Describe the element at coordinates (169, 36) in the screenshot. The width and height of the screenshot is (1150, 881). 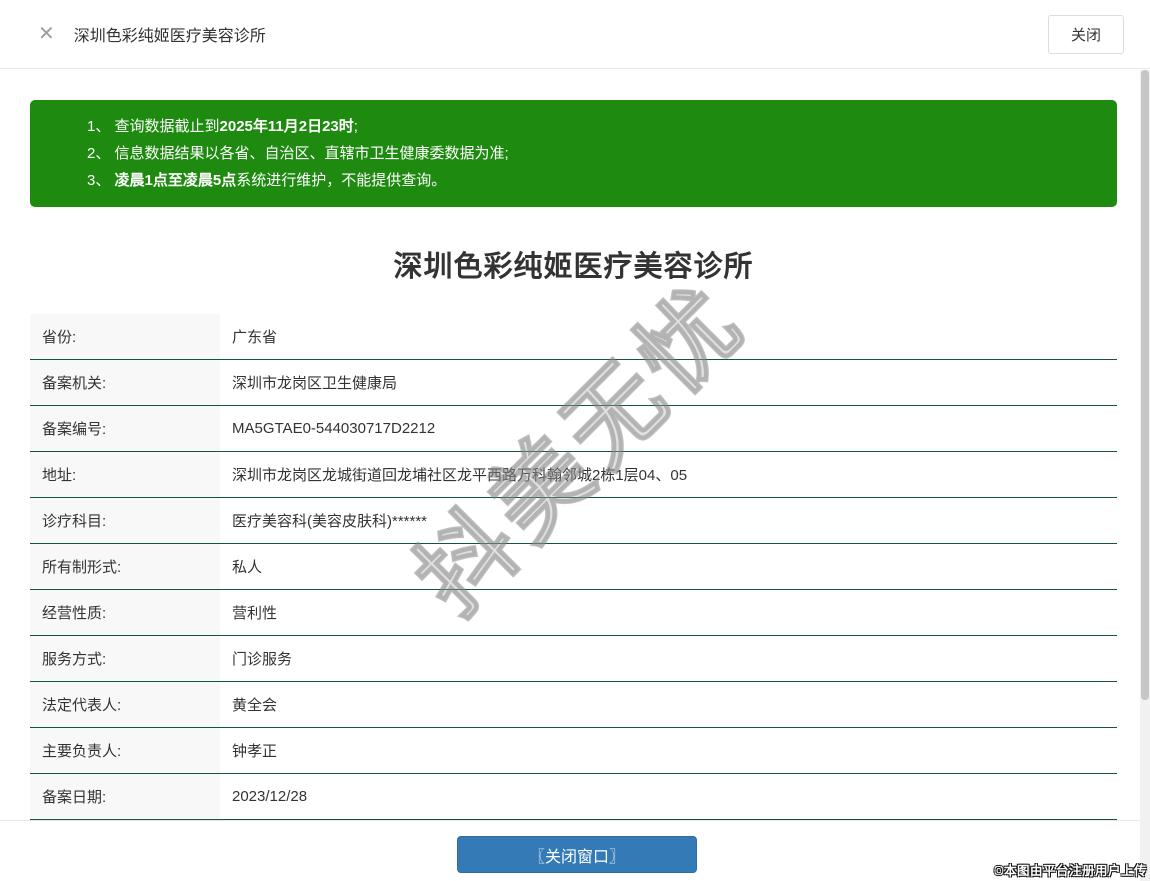
I see `window-title: 深圳色彩纯姬医疗美容诊所` at that location.